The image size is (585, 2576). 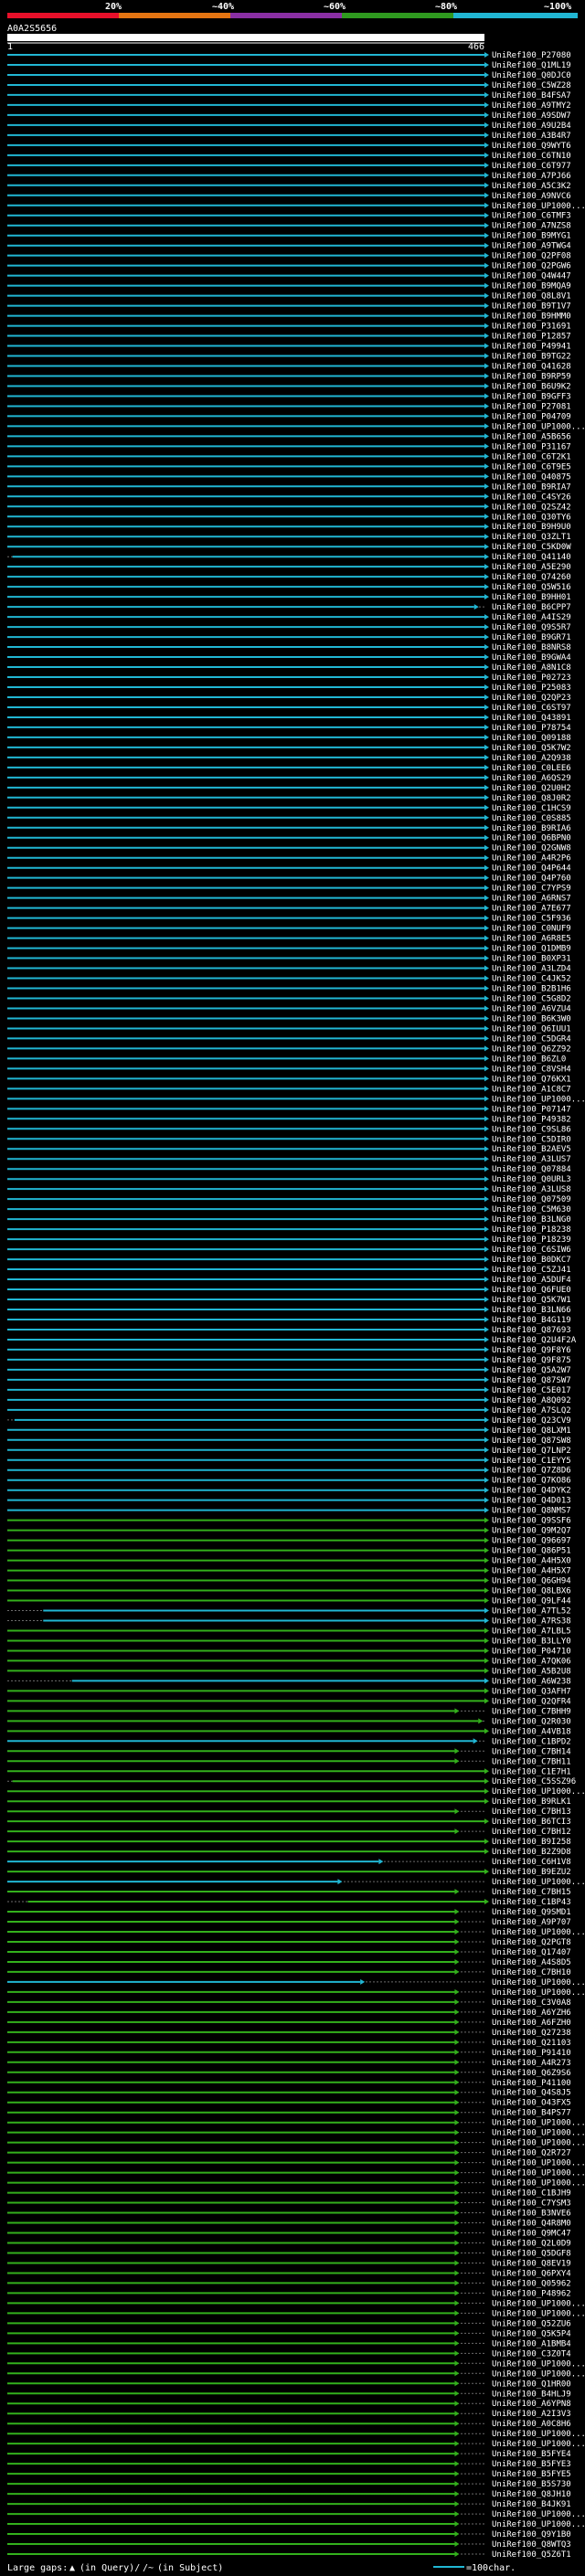 I want to click on hit-label: UniRef100_A4H5X0, so click(x=532, y=1561).